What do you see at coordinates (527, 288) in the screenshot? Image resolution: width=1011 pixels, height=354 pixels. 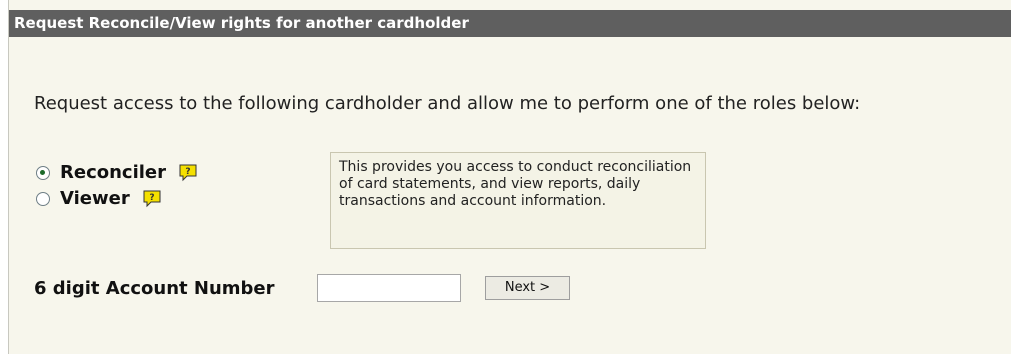 I see `next-button: Next >` at bounding box center [527, 288].